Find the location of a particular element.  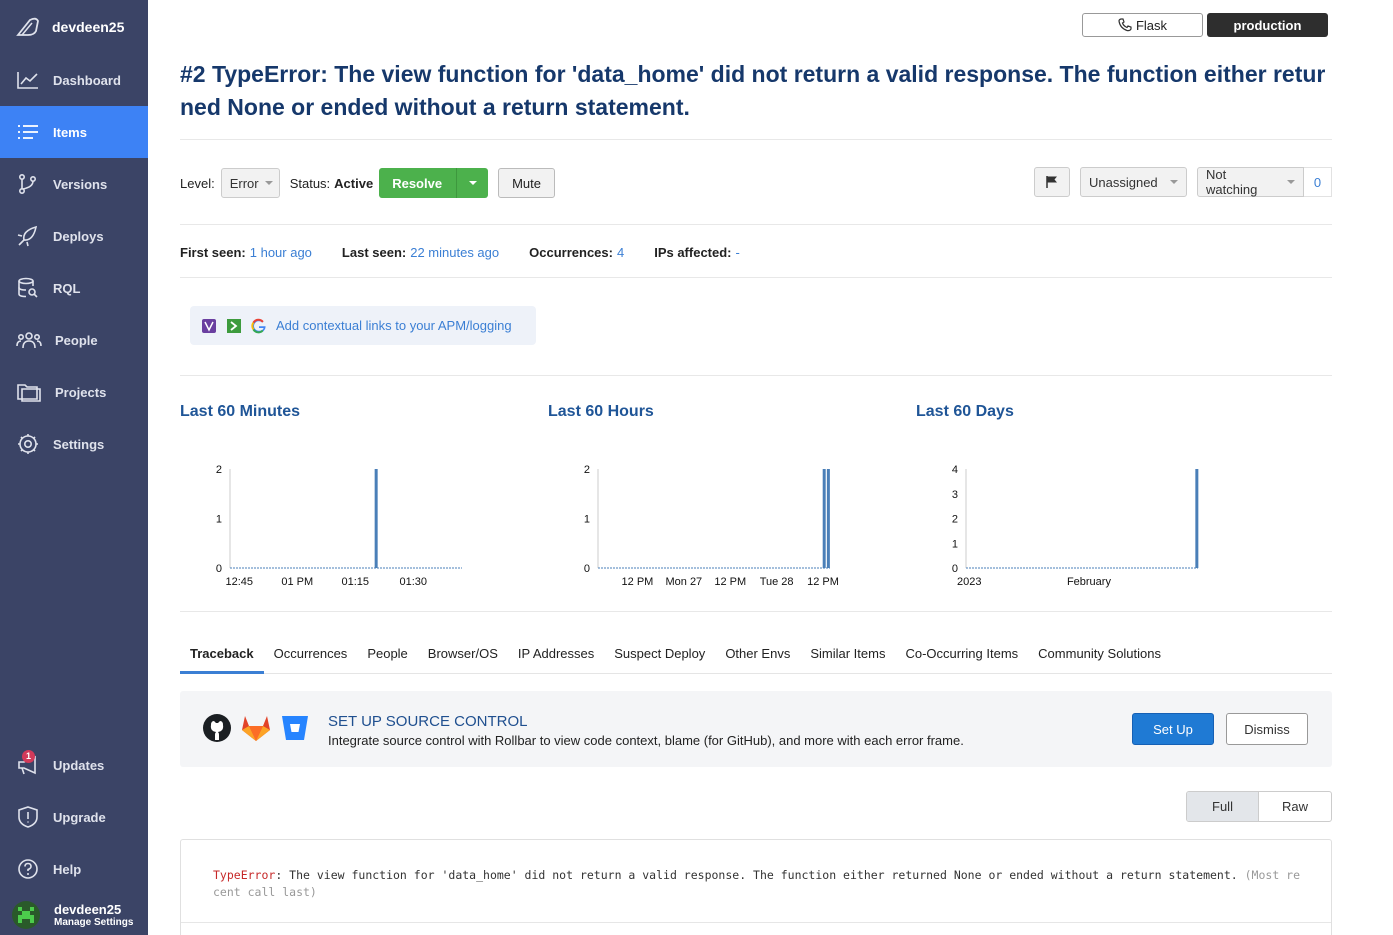

tab-other-envs: Other Envs is located at coordinates (757, 653).